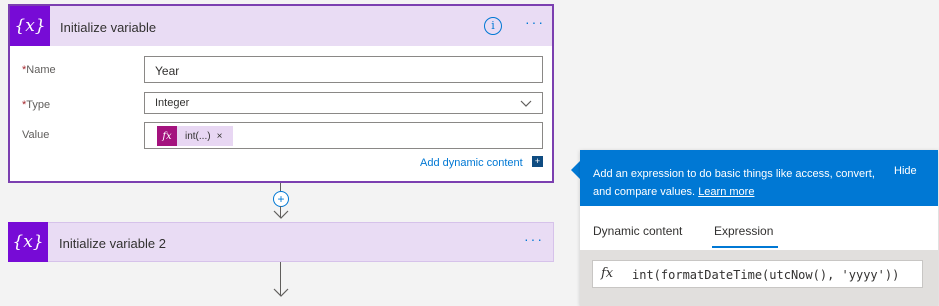  I want to click on token-label: int(...), so click(198, 136).